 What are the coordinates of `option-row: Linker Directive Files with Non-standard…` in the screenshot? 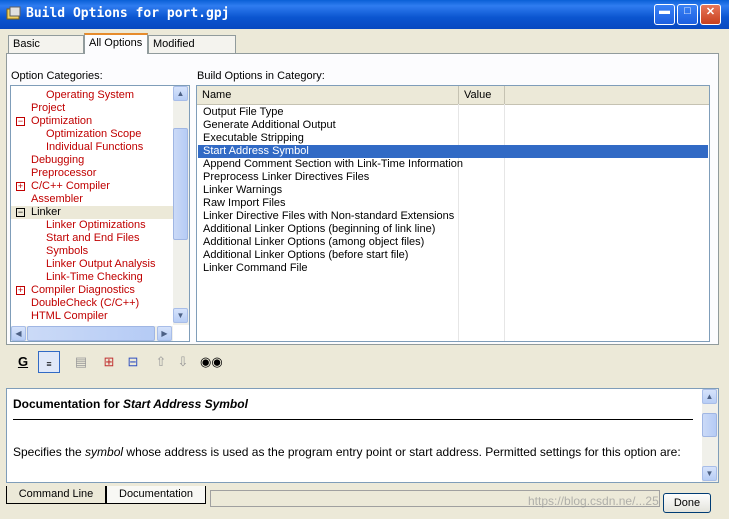 It's located at (453, 216).